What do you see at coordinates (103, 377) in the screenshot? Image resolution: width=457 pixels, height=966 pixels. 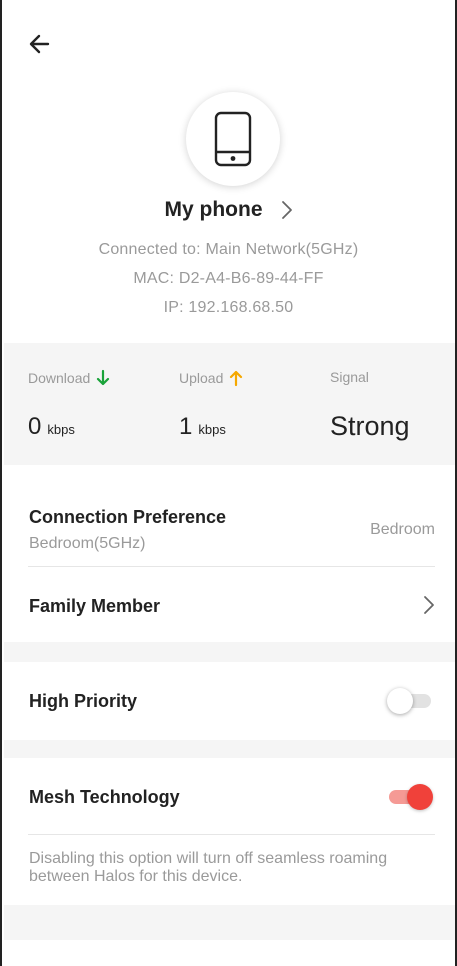 I see `arrow-down-icon` at bounding box center [103, 377].